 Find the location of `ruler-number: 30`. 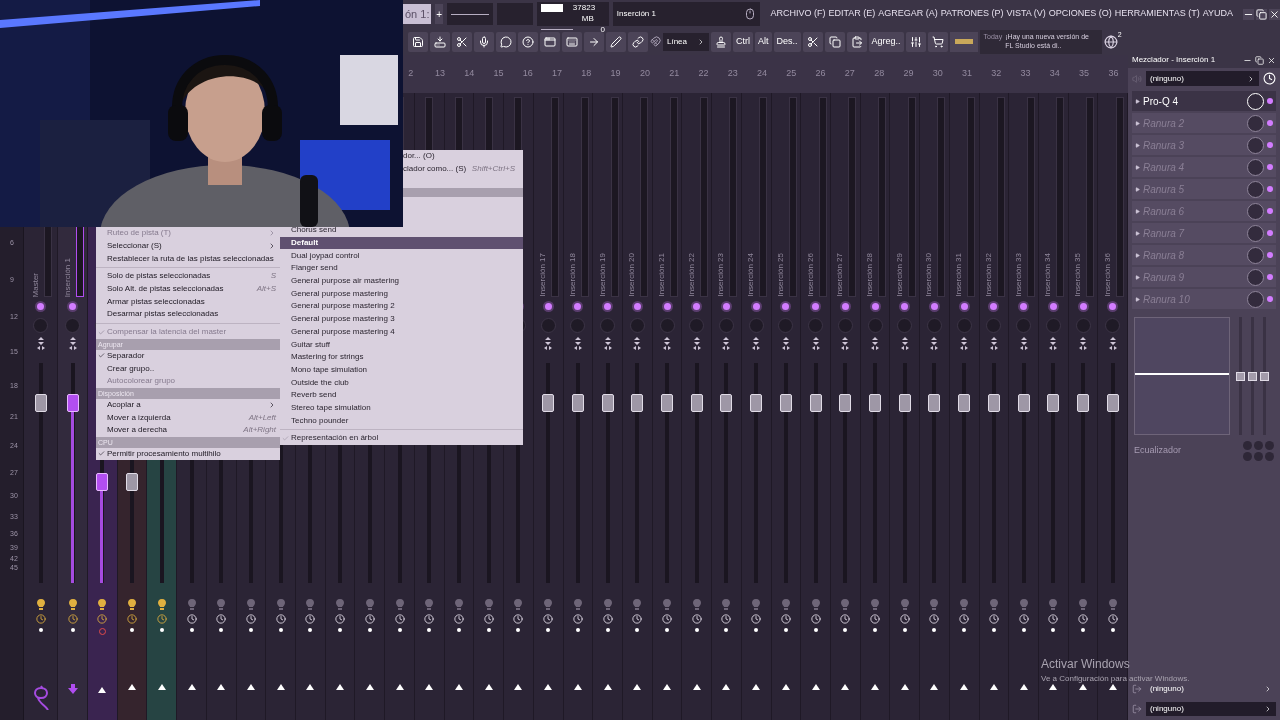

ruler-number: 30 is located at coordinates (937, 74).